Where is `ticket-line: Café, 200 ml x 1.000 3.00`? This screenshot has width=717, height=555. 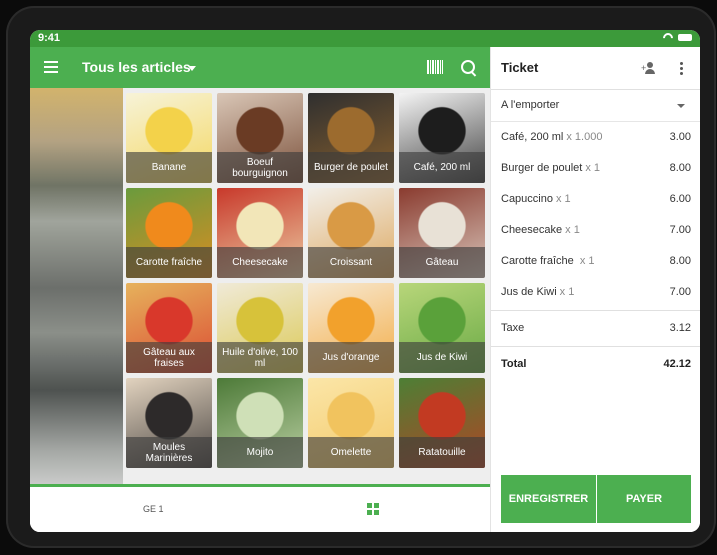
ticket-line: Café, 200 ml x 1.000 3.00 is located at coordinates (595, 136).